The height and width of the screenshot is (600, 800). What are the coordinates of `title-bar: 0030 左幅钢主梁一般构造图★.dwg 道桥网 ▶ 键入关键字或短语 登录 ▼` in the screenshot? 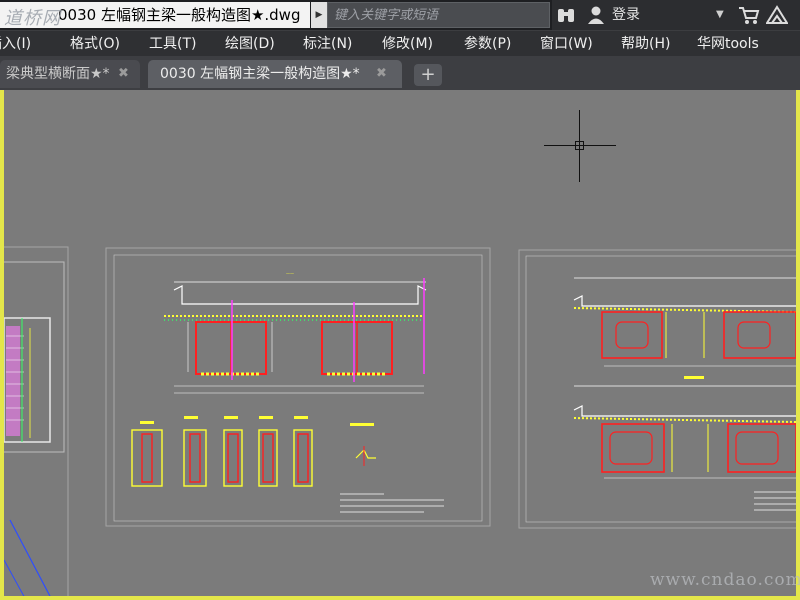 It's located at (400, 15).